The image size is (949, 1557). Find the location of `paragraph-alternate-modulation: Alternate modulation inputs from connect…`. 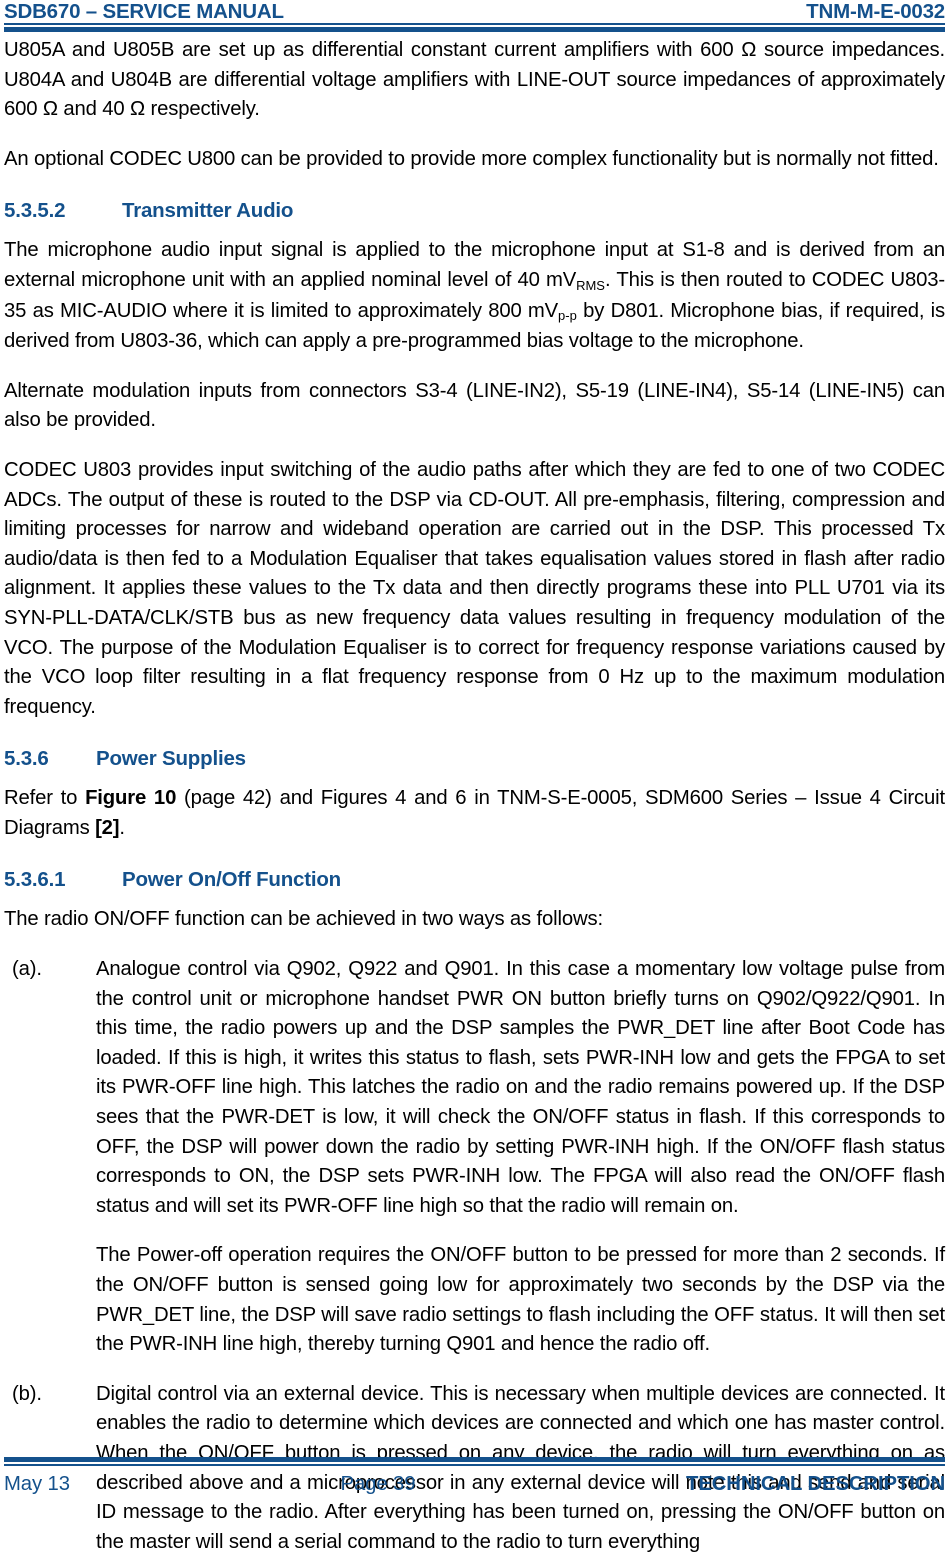

paragraph-alternate-modulation: Alternate modulation inputs from connect… is located at coordinates (474, 405).